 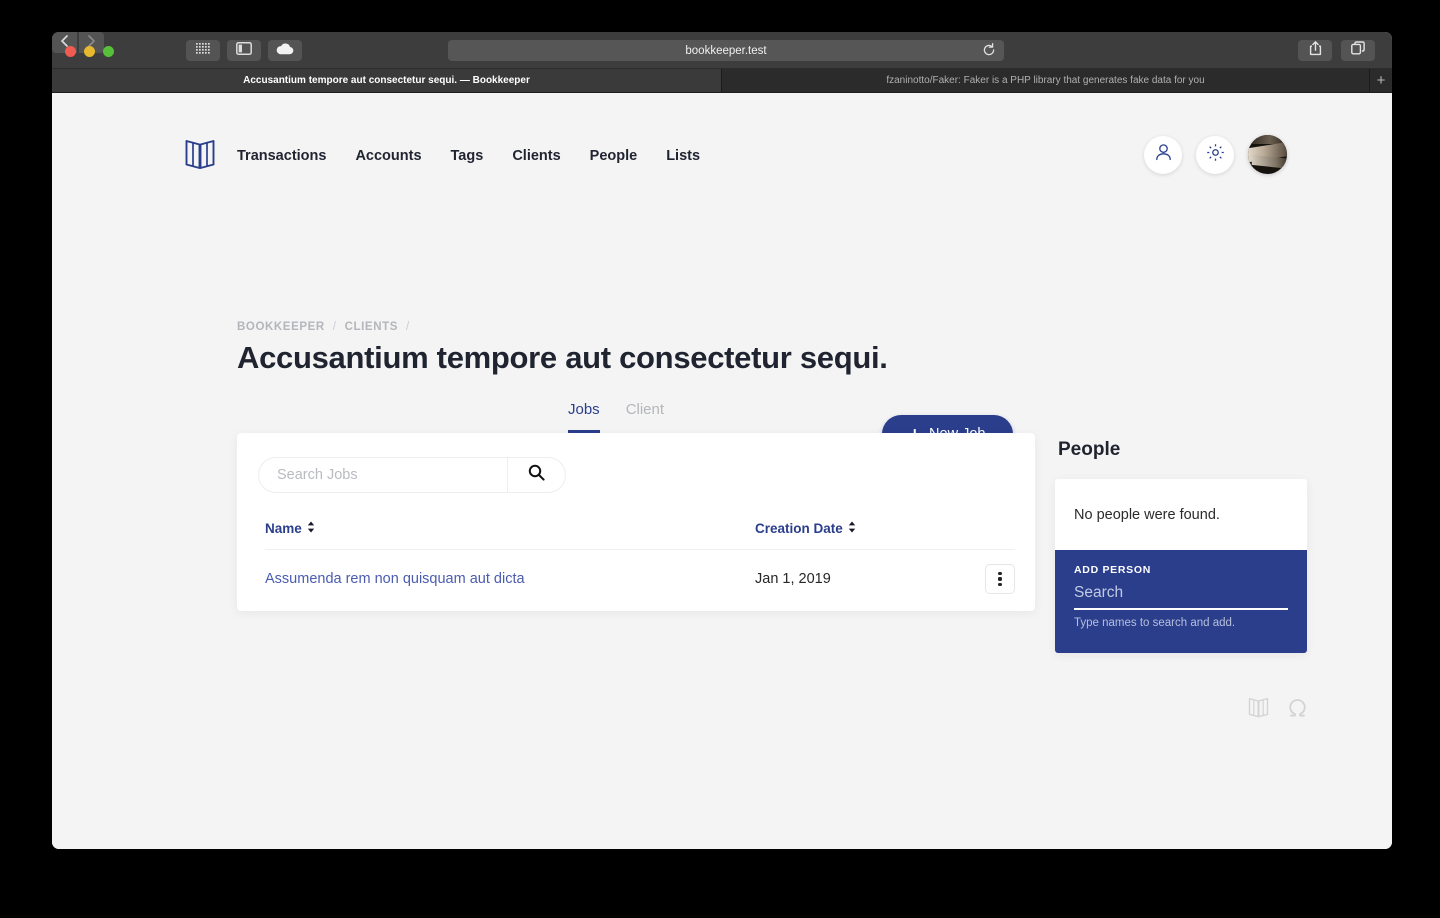 I want to click on maximize-window-button, so click(x=108, y=51).